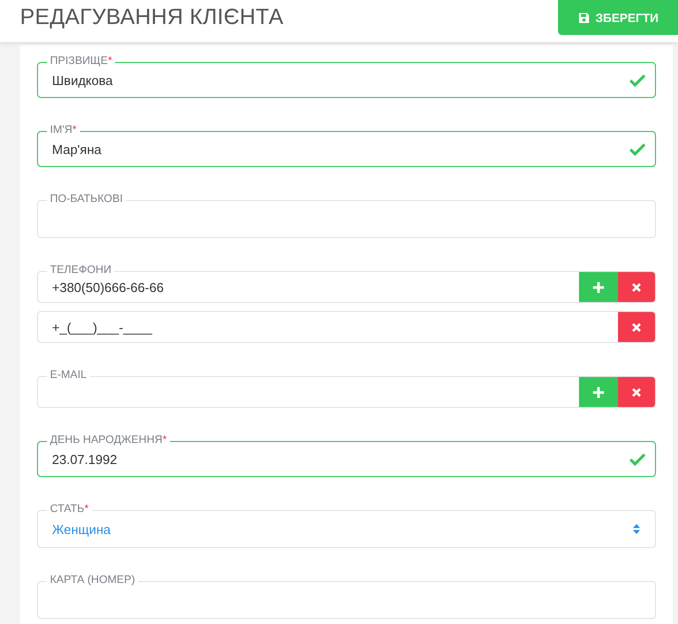  Describe the element at coordinates (151, 16) in the screenshot. I see `page-title: РЕДАГУВАННЯ КЛІЄНТА` at that location.